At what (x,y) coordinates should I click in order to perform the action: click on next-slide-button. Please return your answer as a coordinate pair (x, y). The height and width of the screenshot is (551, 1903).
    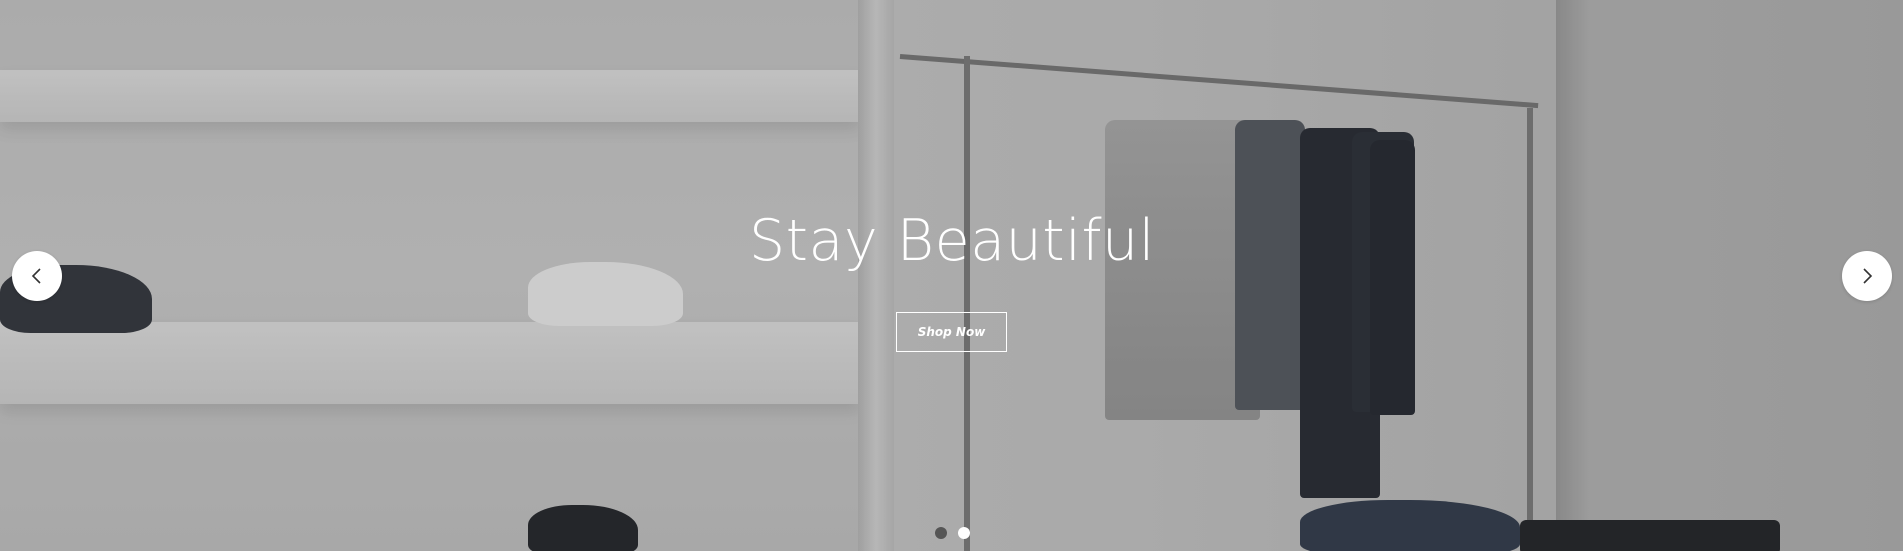
    Looking at the image, I should click on (1867, 276).